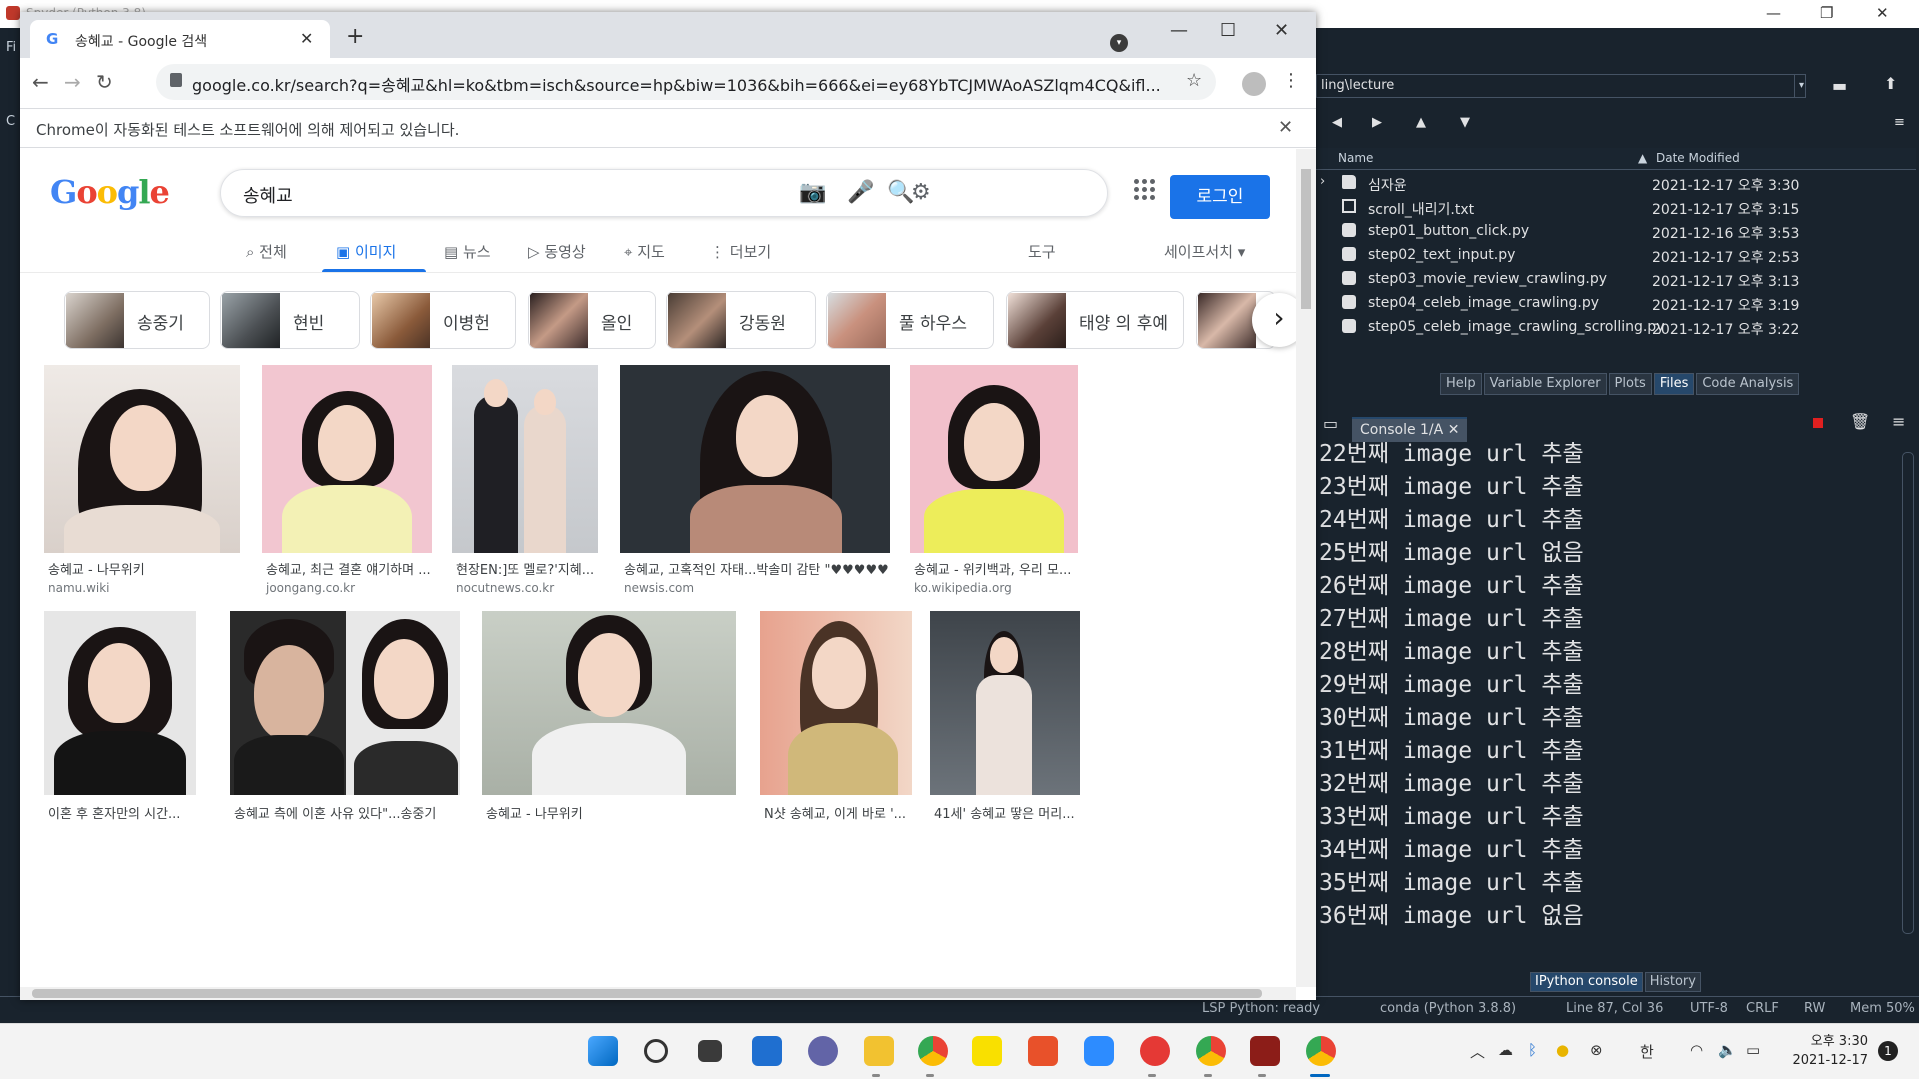  I want to click on forward-button: →, so click(72, 82).